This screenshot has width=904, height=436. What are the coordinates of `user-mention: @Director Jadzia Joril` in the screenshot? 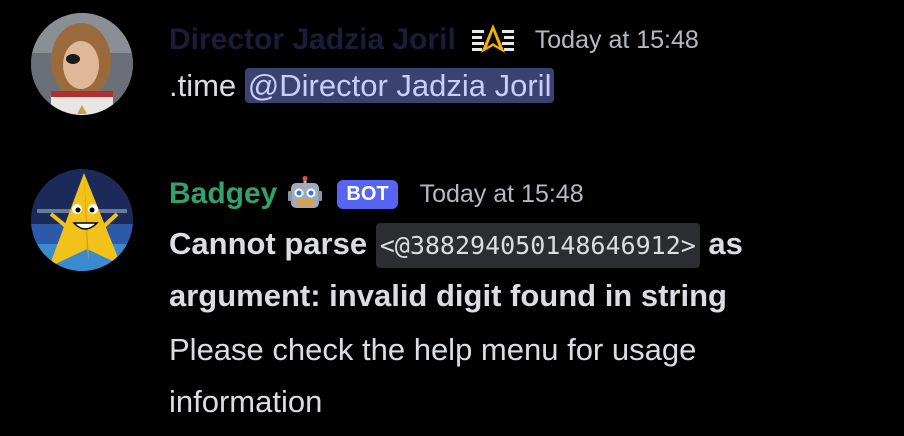 It's located at (399, 85).